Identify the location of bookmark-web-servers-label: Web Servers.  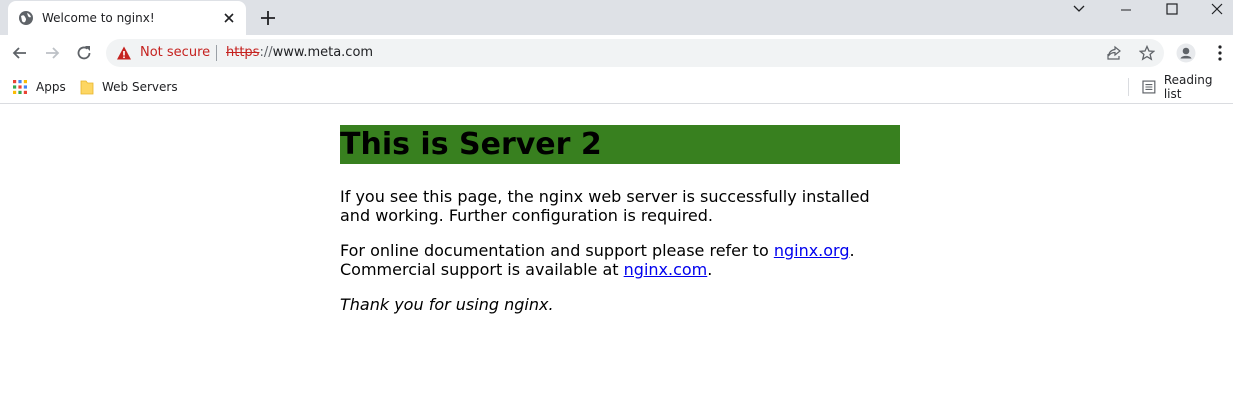
(140, 87).